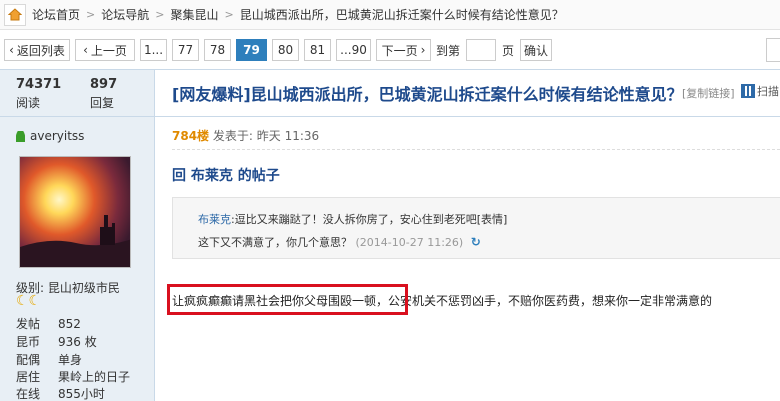  What do you see at coordinates (108, 50) in the screenshot?
I see `prev-page-label: 上一页` at bounding box center [108, 50].